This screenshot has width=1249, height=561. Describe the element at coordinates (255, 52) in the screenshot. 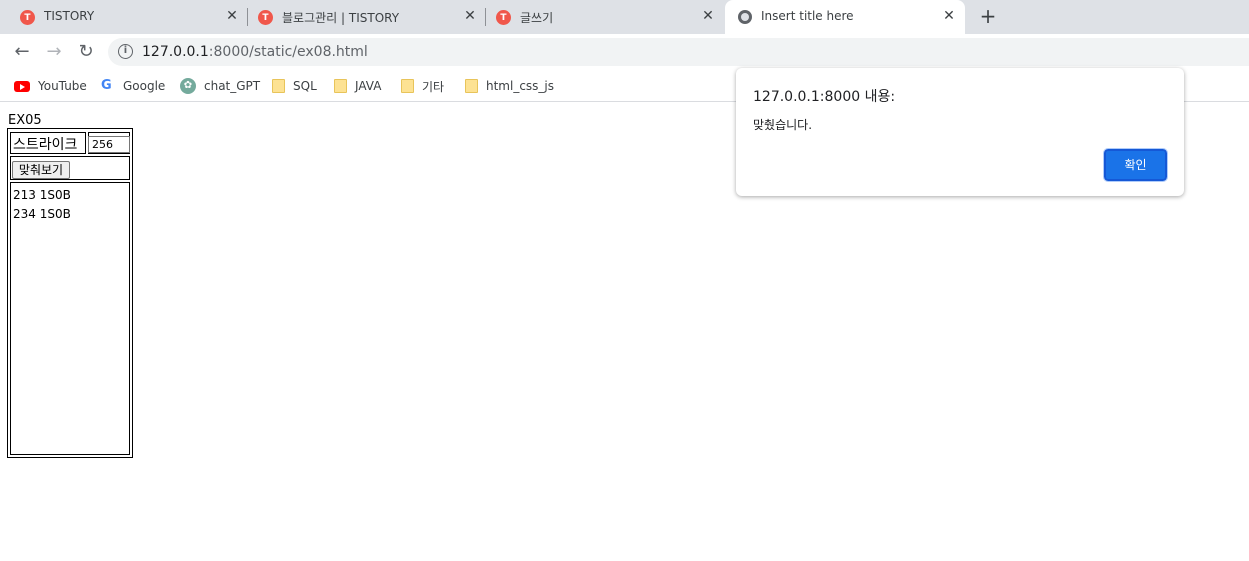

I see `url-text: 127.0.0.1:8000/static/ex08.html` at that location.